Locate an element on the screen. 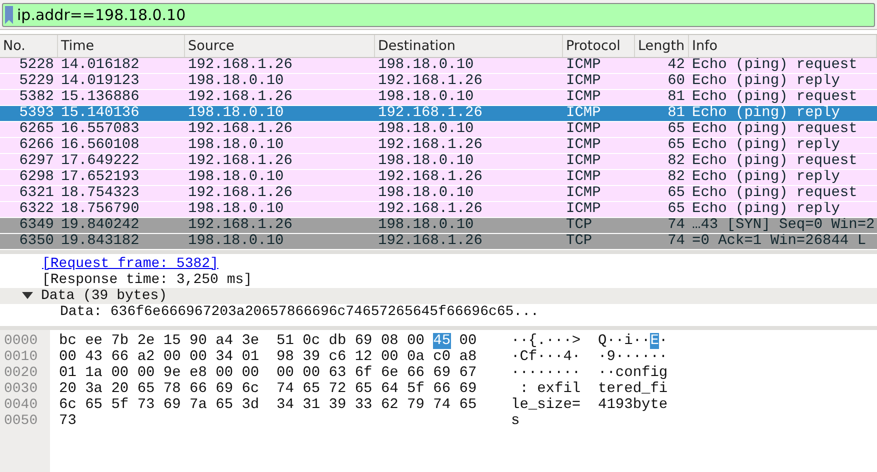 The width and height of the screenshot is (877, 472). tree-node-row: Data (39 bytes) is located at coordinates (438, 296).